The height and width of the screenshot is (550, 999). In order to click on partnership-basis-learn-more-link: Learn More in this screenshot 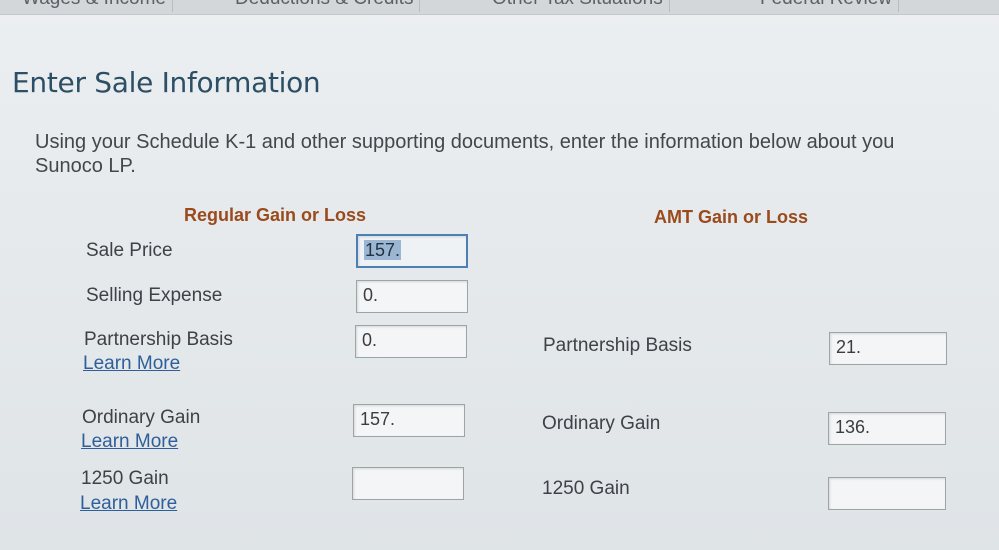, I will do `click(131, 364)`.